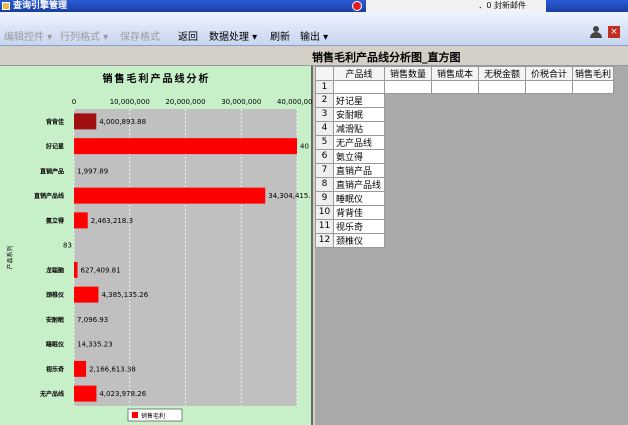 This screenshot has width=628, height=425. What do you see at coordinates (359, 73) in the screenshot?
I see `grid-column-header: 产品线` at bounding box center [359, 73].